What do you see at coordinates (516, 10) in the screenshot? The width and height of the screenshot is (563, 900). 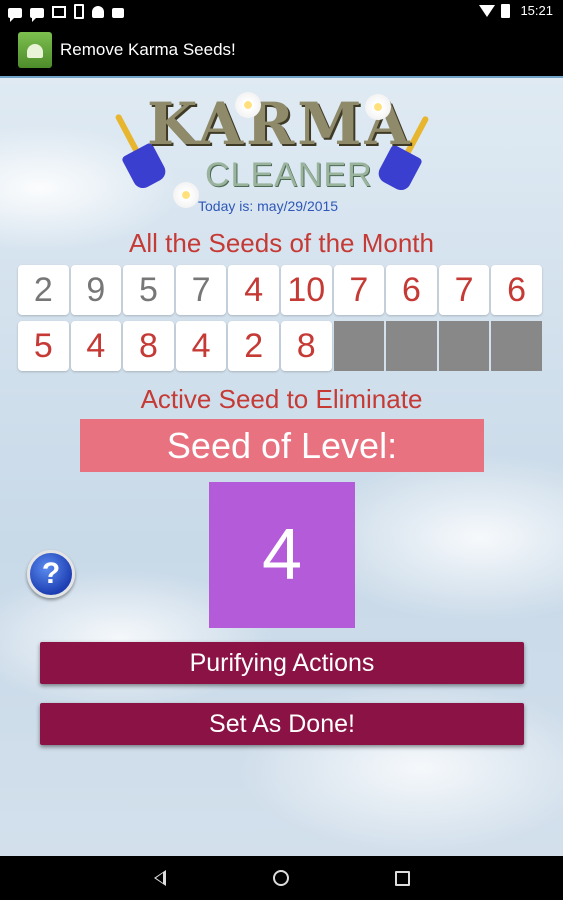 I see `system-status: 15:21` at bounding box center [516, 10].